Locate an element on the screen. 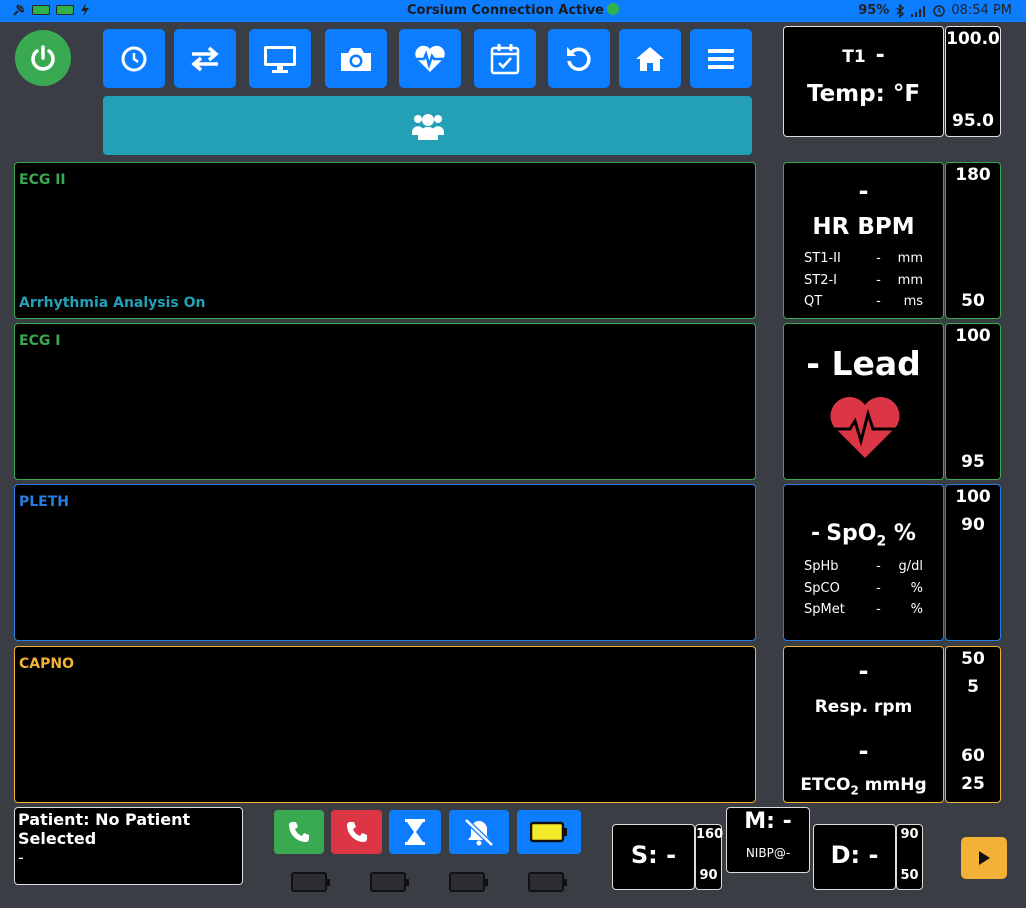 The image size is (1026, 908). display-button is located at coordinates (280, 58).